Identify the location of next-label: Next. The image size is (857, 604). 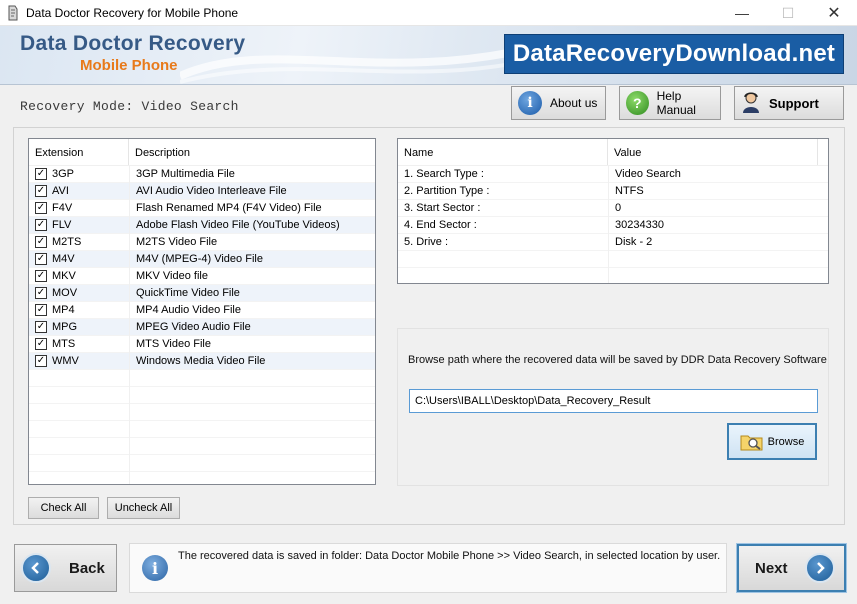
(771, 568).